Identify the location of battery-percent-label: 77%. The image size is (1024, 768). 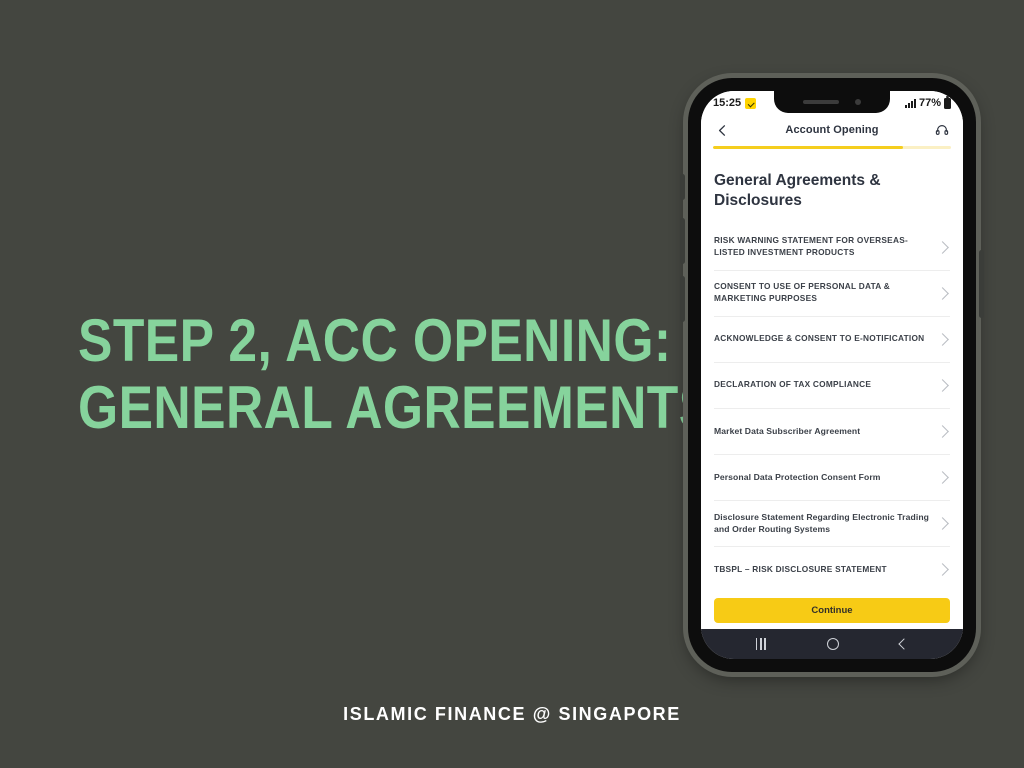
(929, 103).